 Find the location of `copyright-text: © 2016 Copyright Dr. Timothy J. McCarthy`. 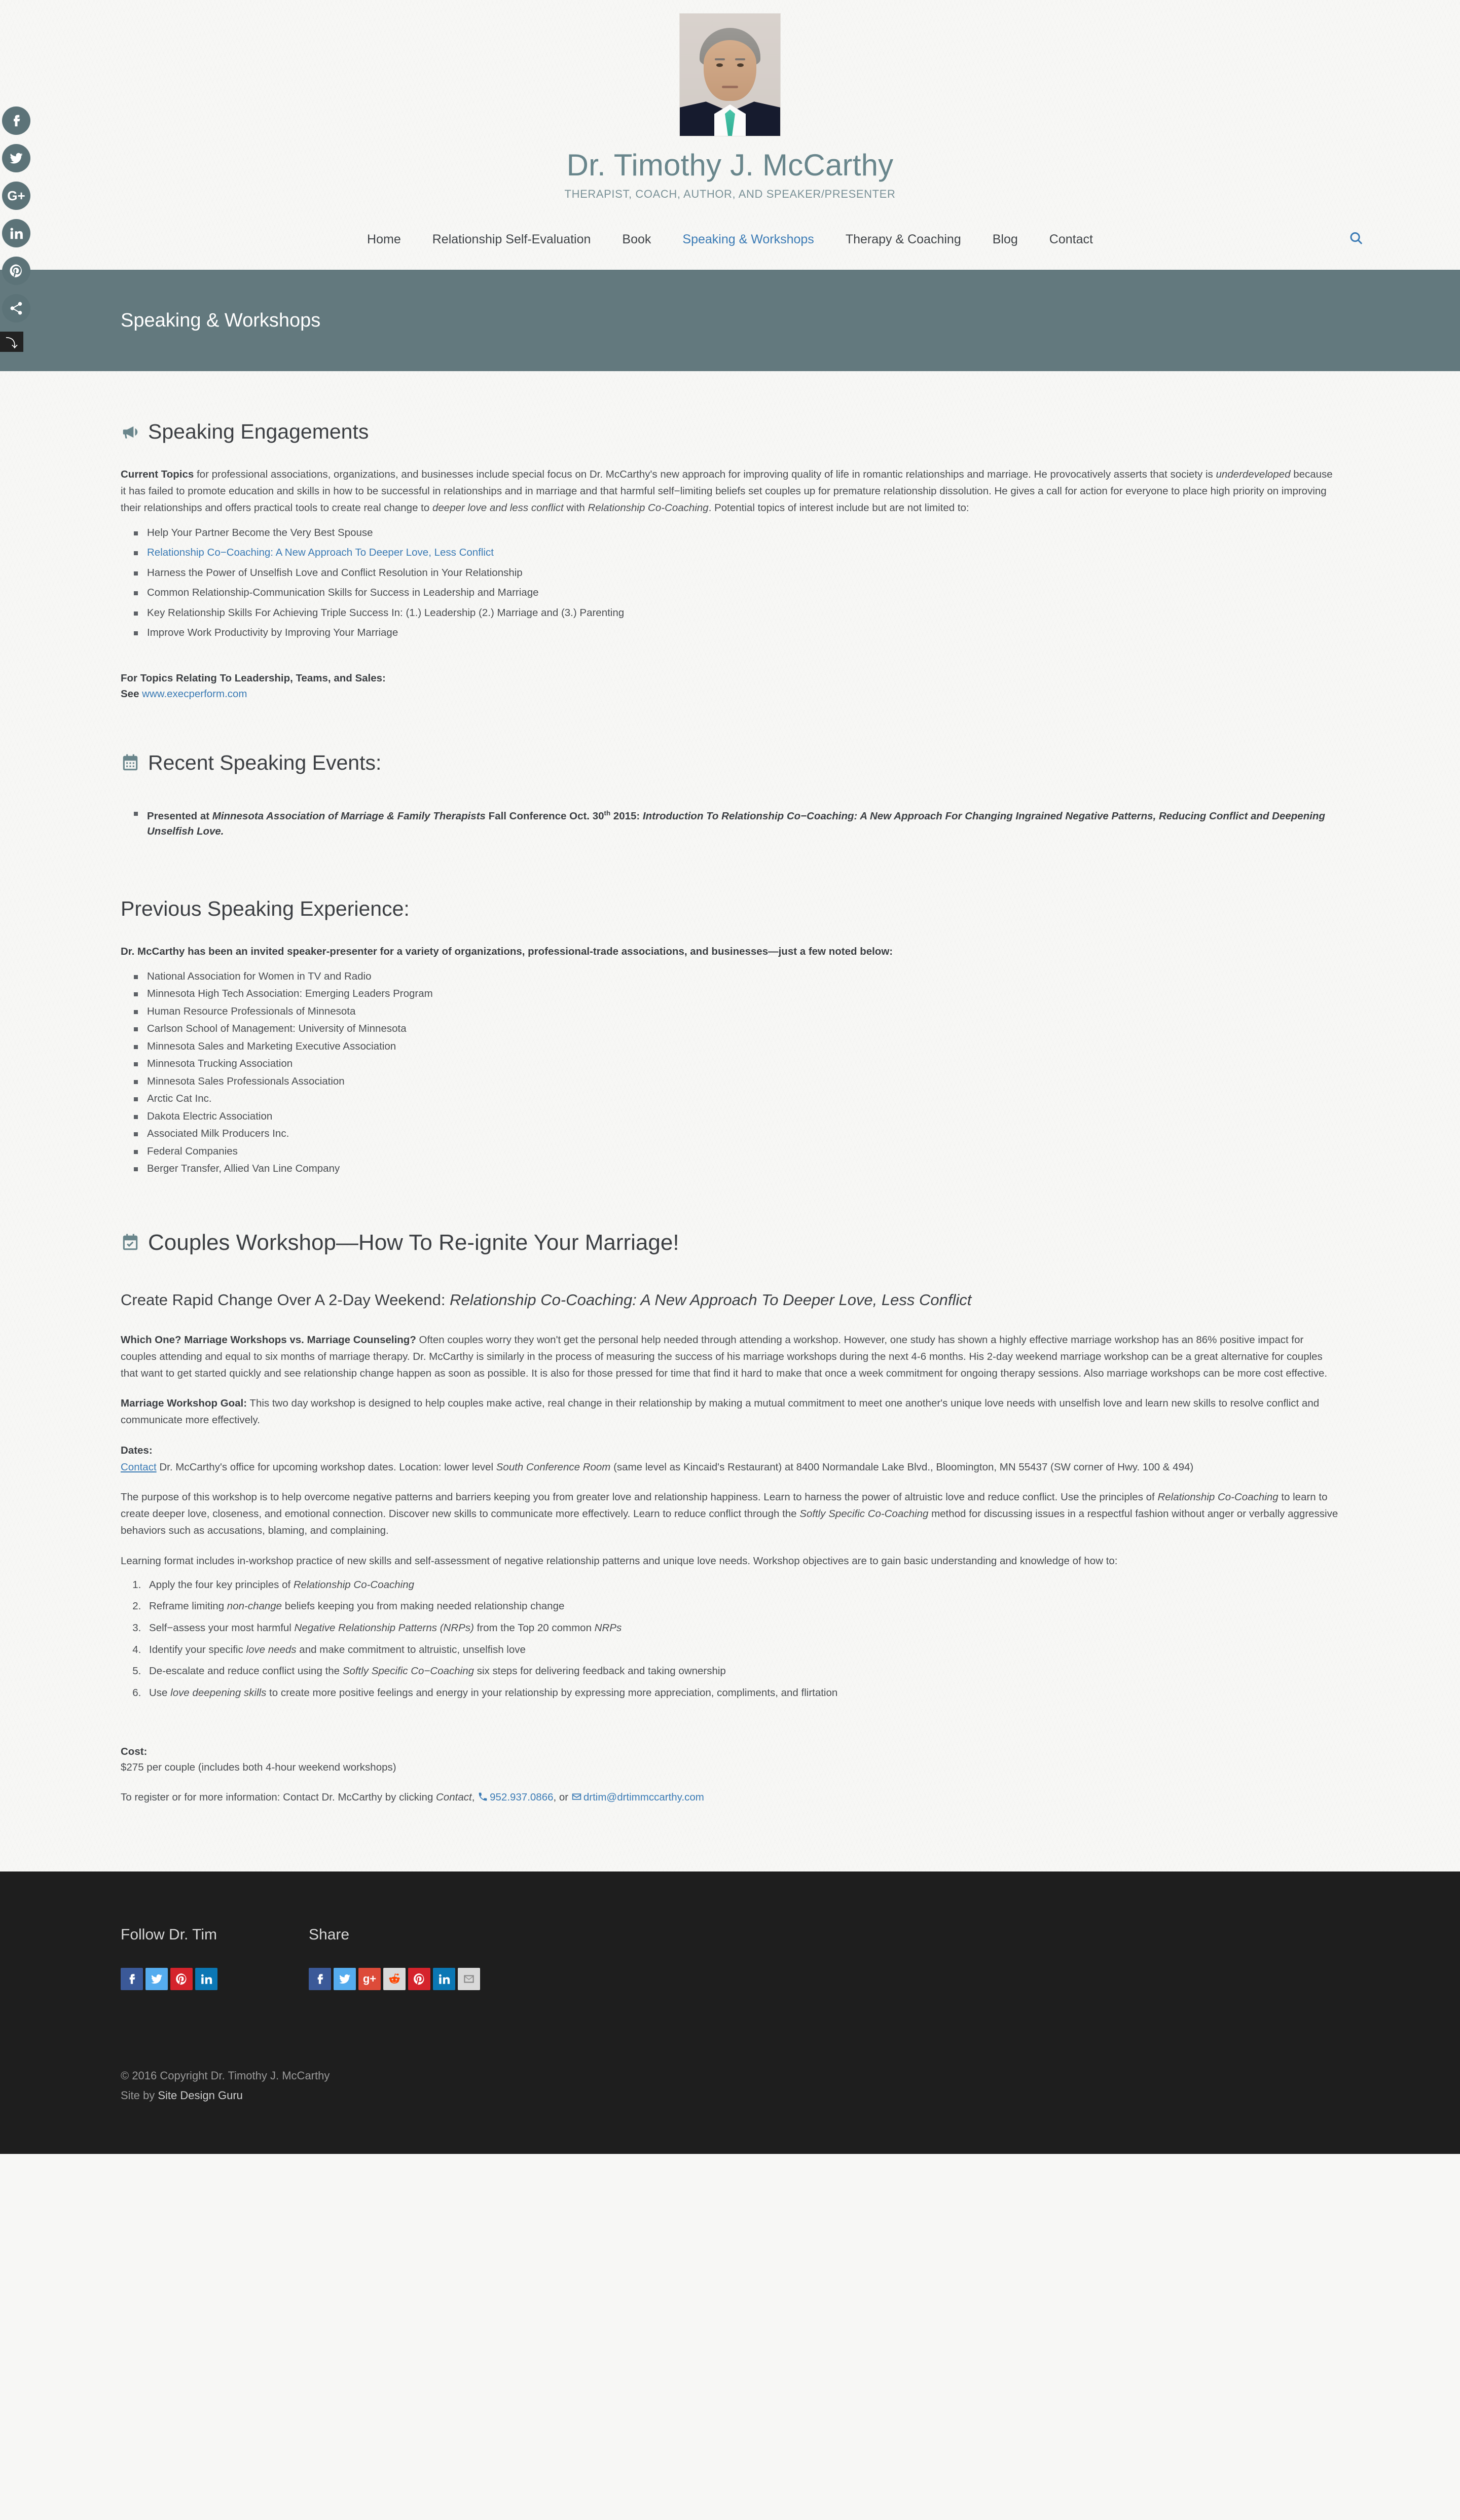

copyright-text: © 2016 Copyright Dr. Timothy J. McCarthy is located at coordinates (225, 2075).